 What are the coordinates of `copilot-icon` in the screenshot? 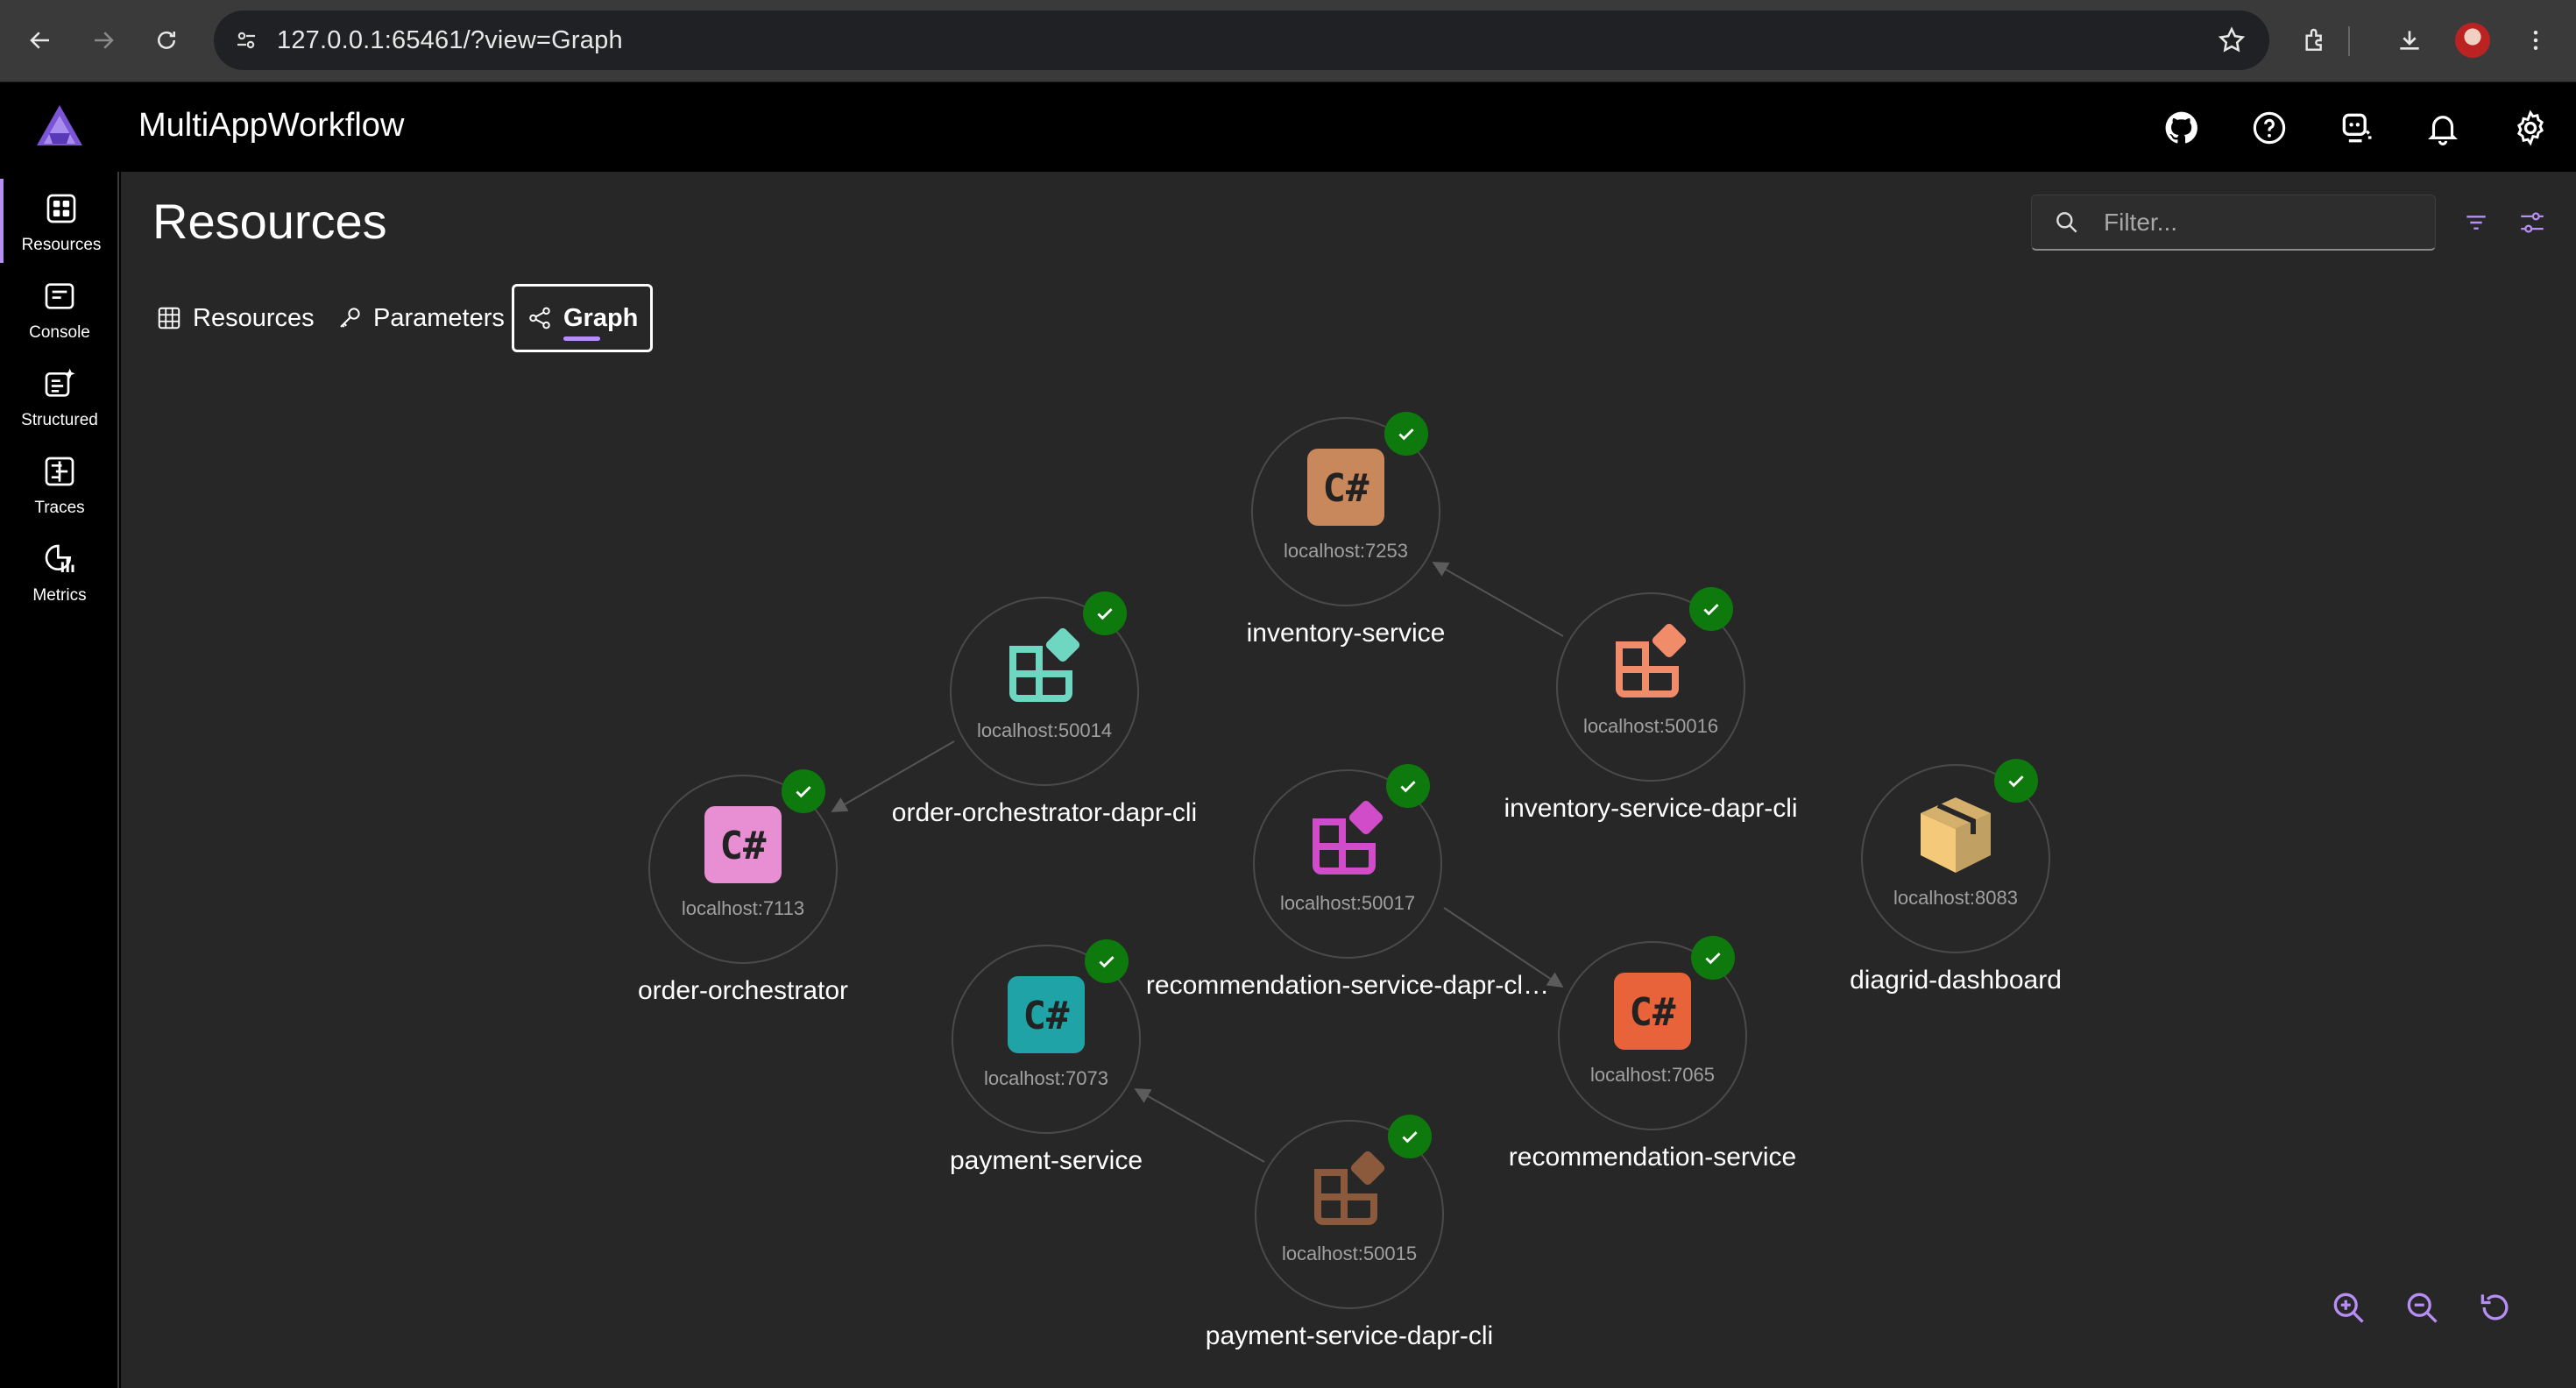 It's located at (2357, 128).